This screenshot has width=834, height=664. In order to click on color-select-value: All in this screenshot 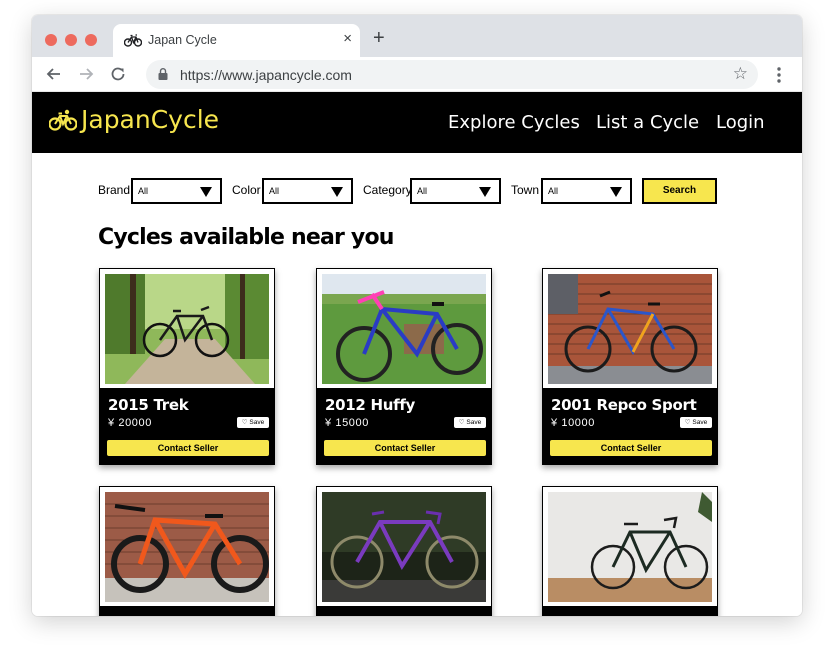, I will do `click(274, 191)`.